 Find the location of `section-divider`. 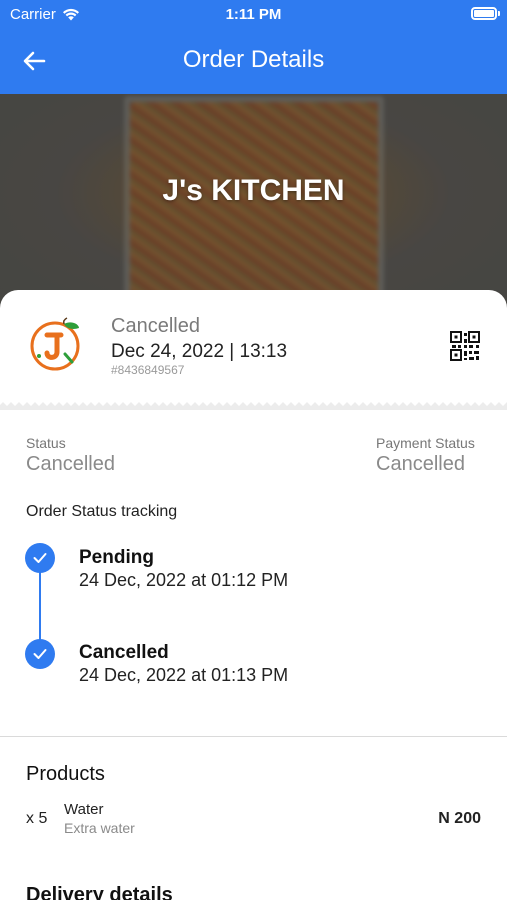

section-divider is located at coordinates (253, 736).